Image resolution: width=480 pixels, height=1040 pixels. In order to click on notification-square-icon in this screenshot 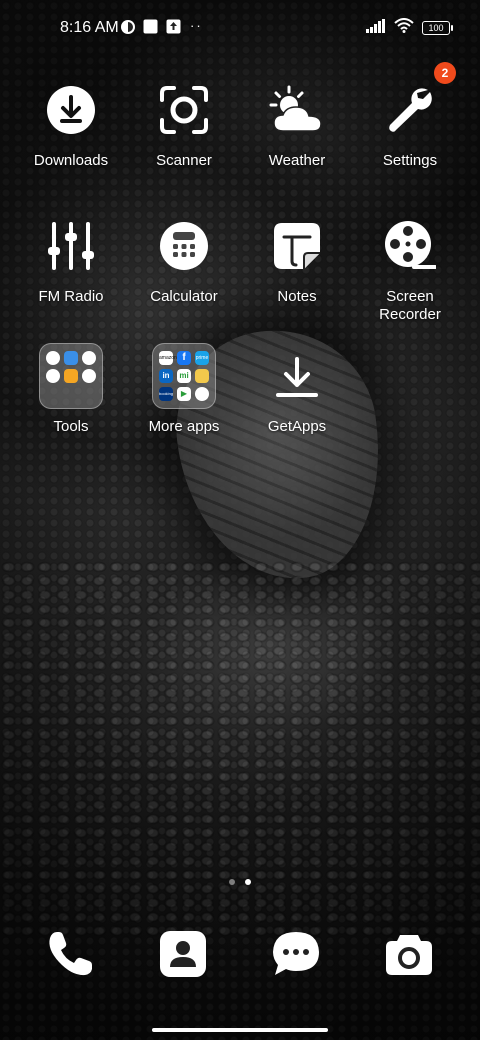, I will do `click(150, 29)`.